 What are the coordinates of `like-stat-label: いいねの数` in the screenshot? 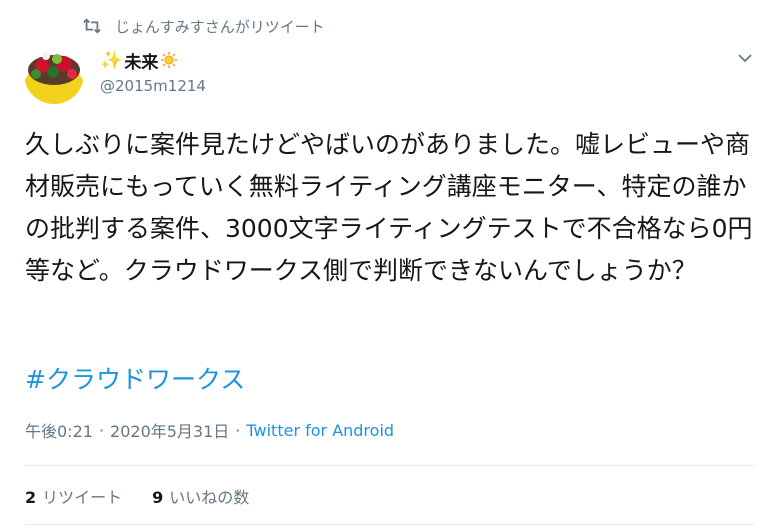 It's located at (209, 497).